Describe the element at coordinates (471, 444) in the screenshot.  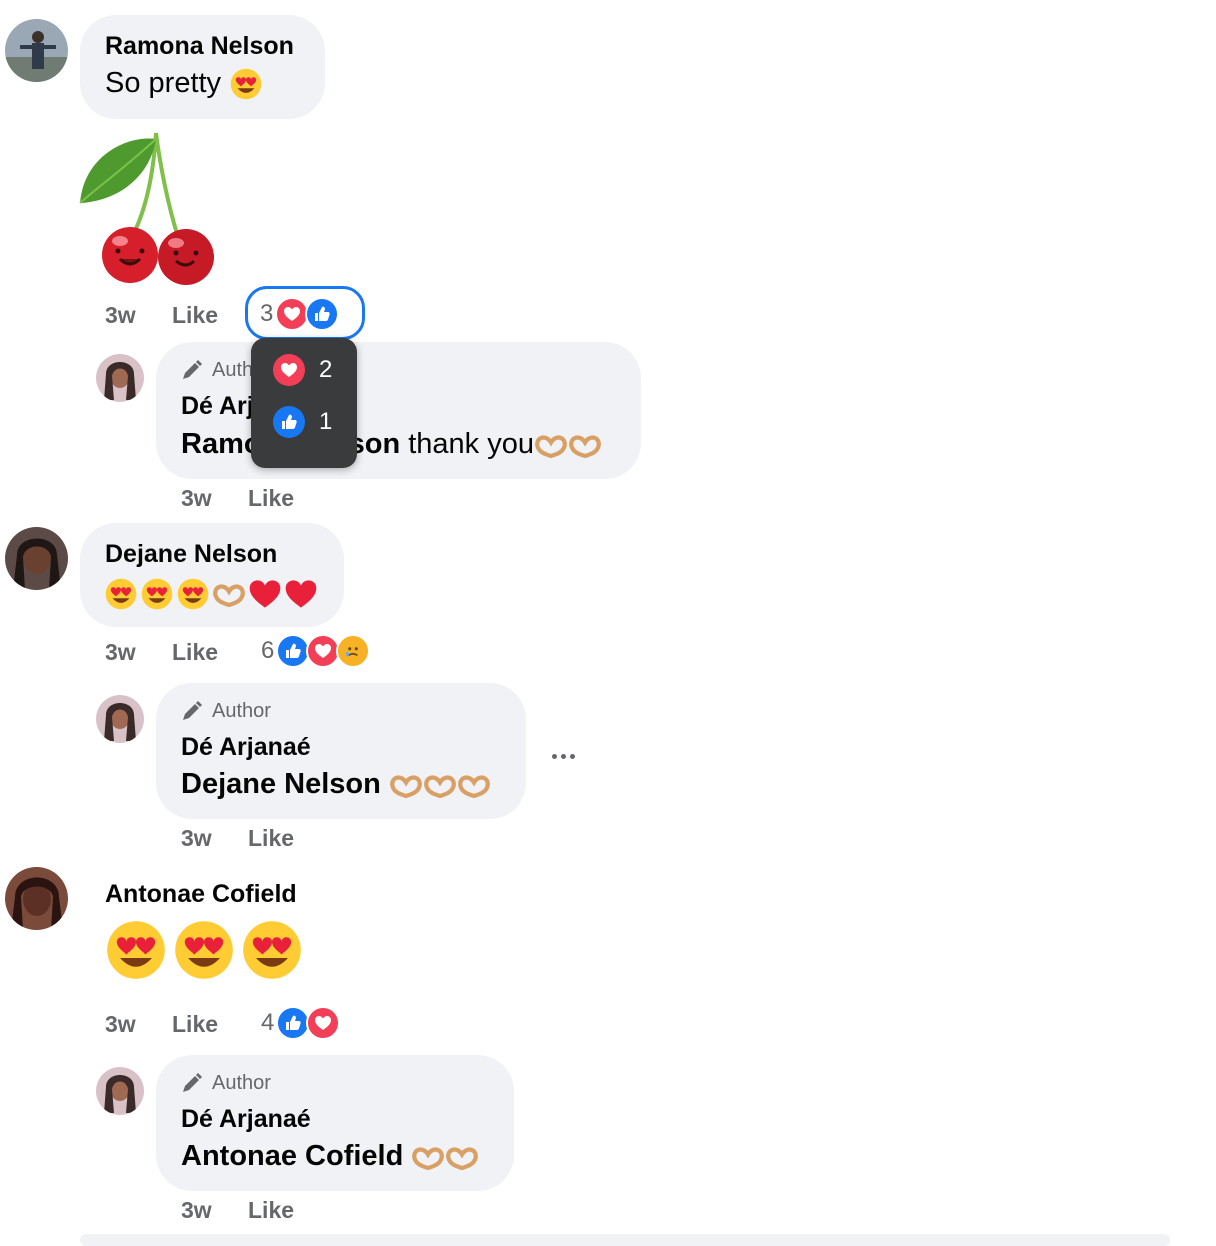
I see `reply-text-content: thank you` at that location.